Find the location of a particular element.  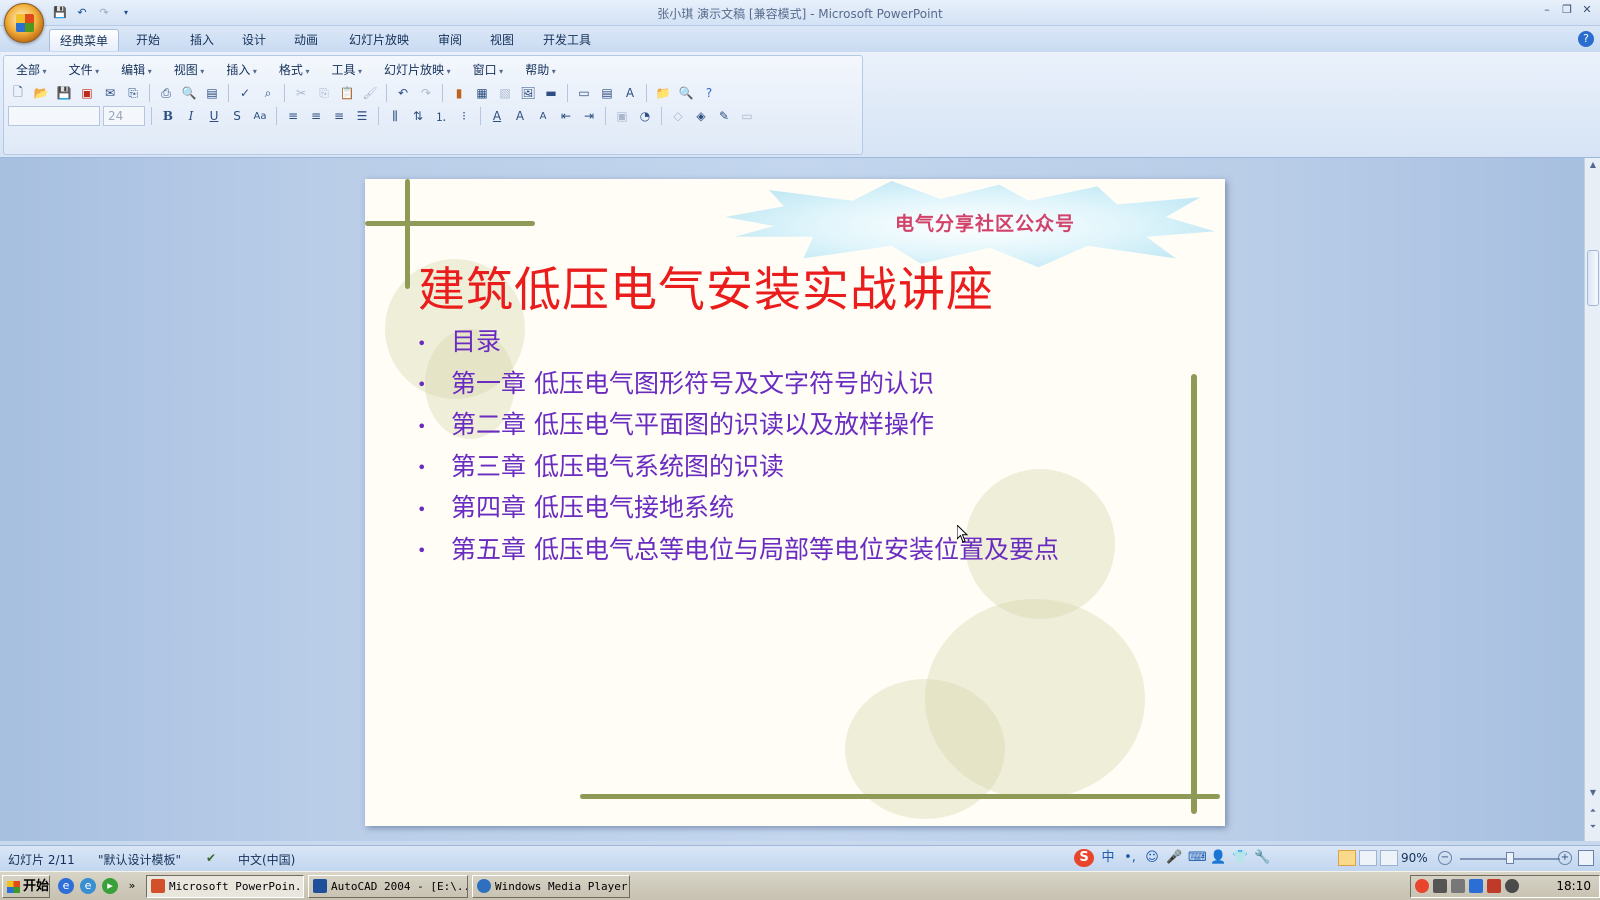

shapes-icon: ◔ is located at coordinates (645, 116).